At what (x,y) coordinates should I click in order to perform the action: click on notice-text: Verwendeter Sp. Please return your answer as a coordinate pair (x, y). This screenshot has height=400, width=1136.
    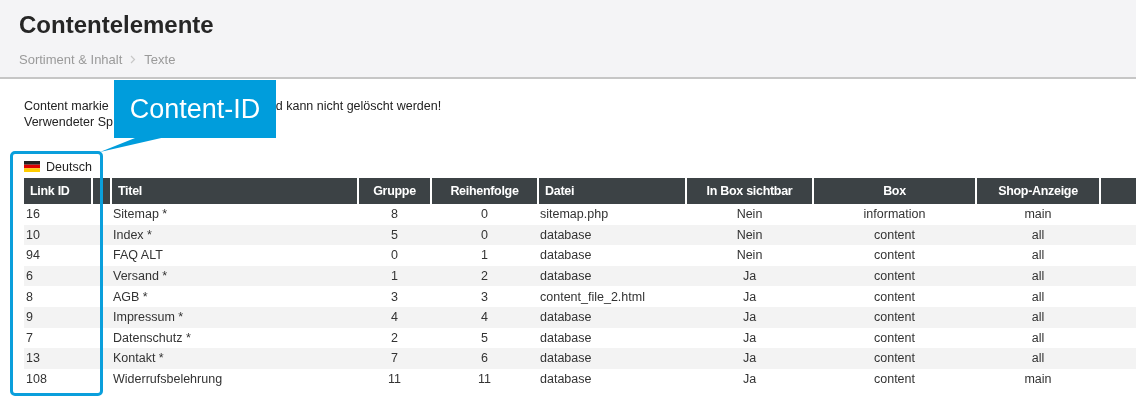
    Looking at the image, I should click on (68, 122).